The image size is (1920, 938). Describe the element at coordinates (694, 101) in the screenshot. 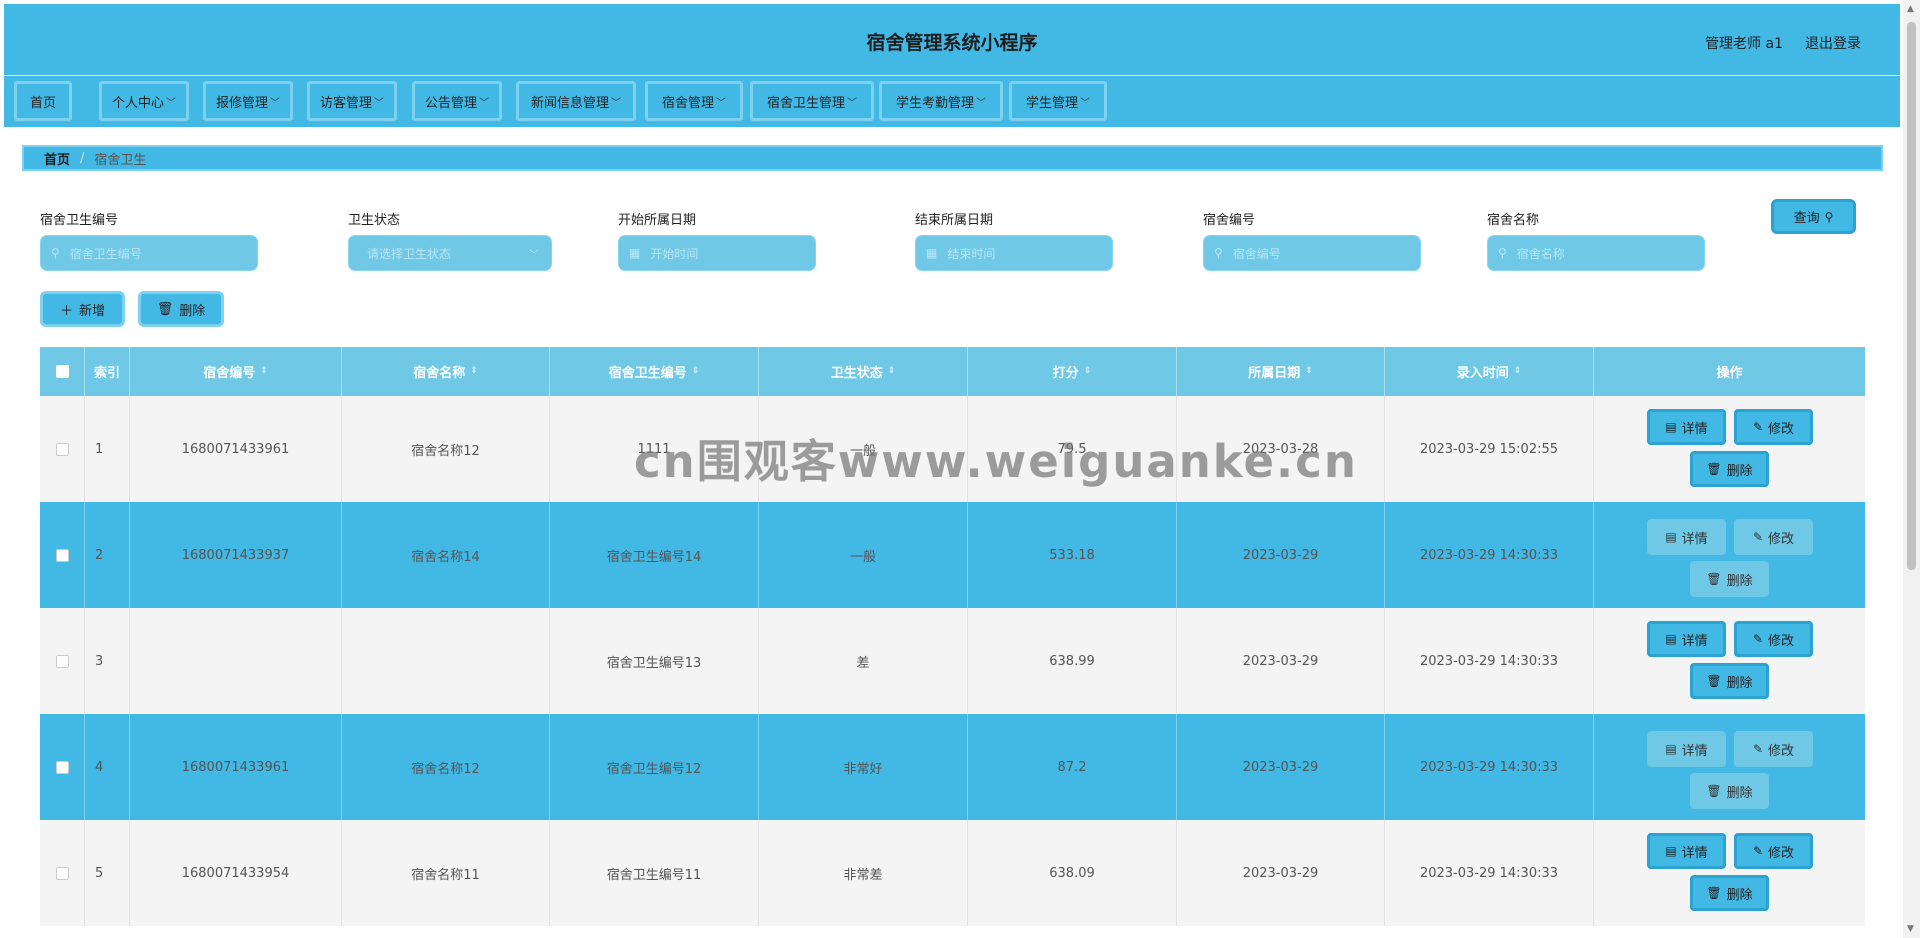

I see `nav-item-dorm: 宿舍管理 ﹀` at that location.